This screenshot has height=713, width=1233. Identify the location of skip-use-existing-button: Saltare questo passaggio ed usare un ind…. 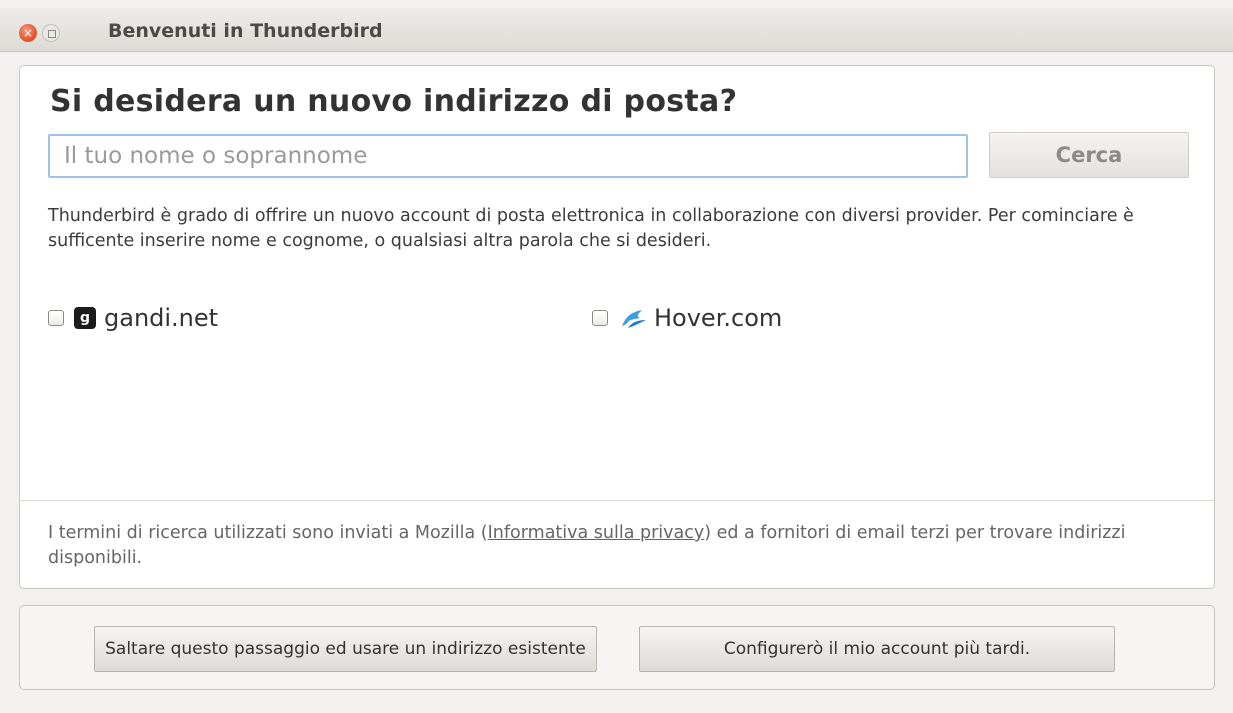
(345, 649).